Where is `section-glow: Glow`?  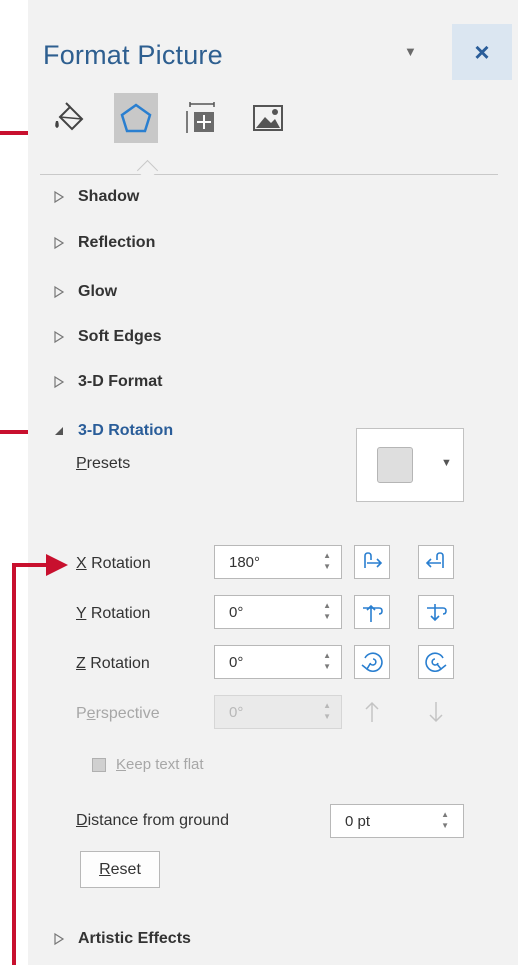 section-glow: Glow is located at coordinates (84, 292).